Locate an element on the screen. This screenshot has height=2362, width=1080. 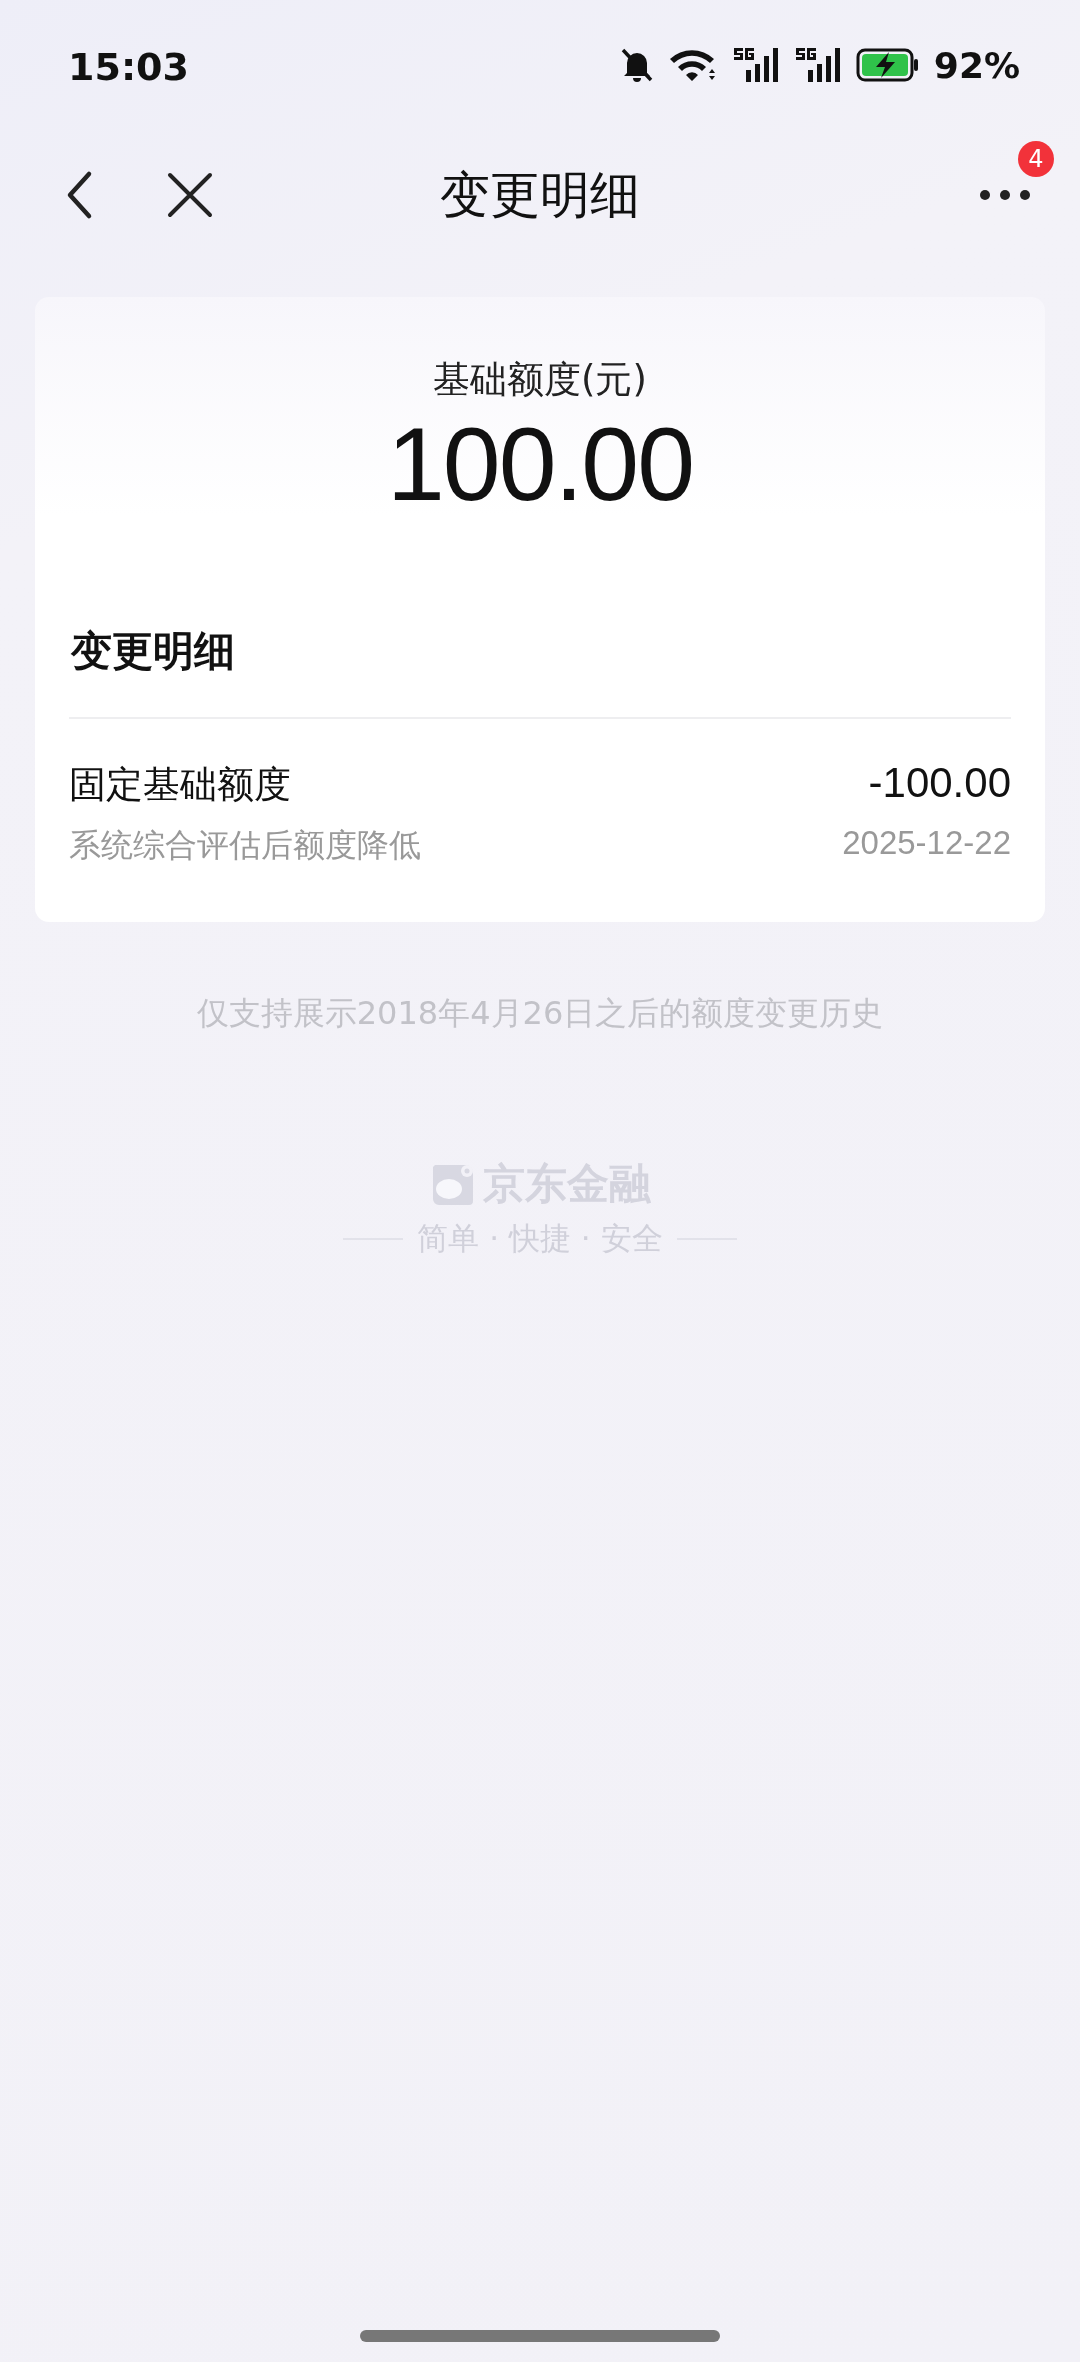
notification-badge: 4 is located at coordinates (1036, 159).